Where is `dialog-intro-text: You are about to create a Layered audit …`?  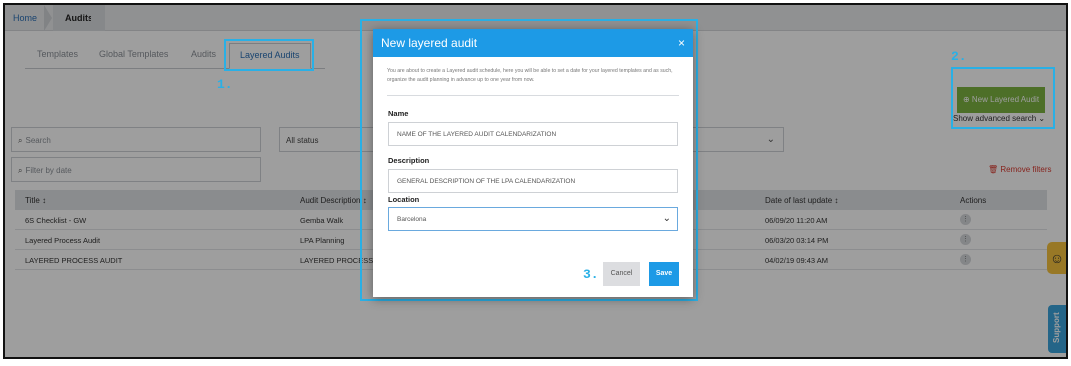
dialog-intro-text: You are about to create a Layered audit … is located at coordinates (530, 75).